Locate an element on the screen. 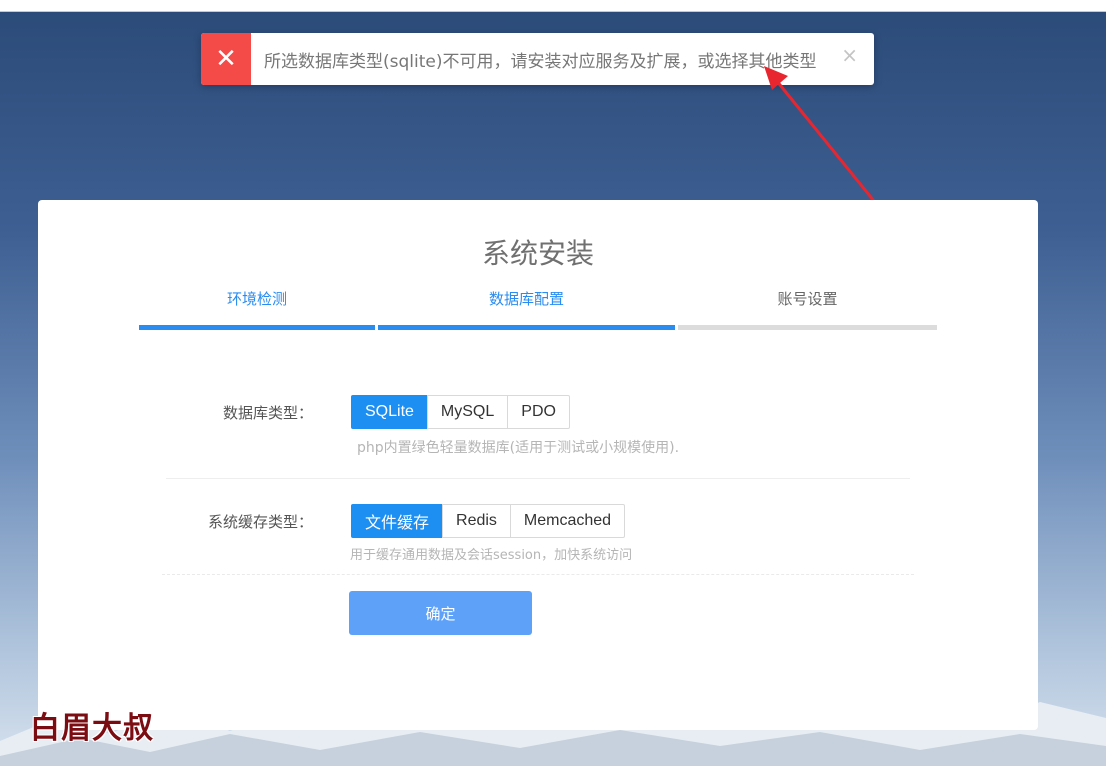 Image resolution: width=1106 pixels, height=766 pixels. step-label: 数据库配置 is located at coordinates (526, 299).